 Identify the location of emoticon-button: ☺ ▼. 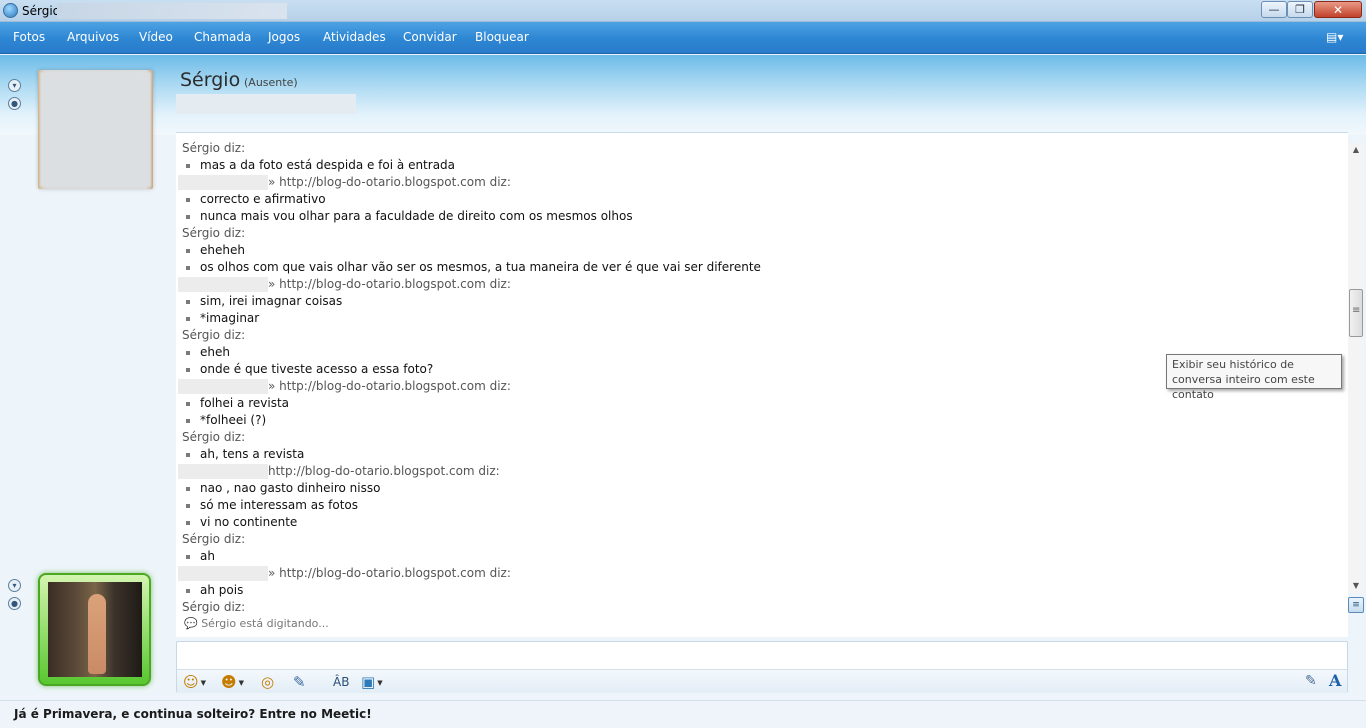
(194, 682).